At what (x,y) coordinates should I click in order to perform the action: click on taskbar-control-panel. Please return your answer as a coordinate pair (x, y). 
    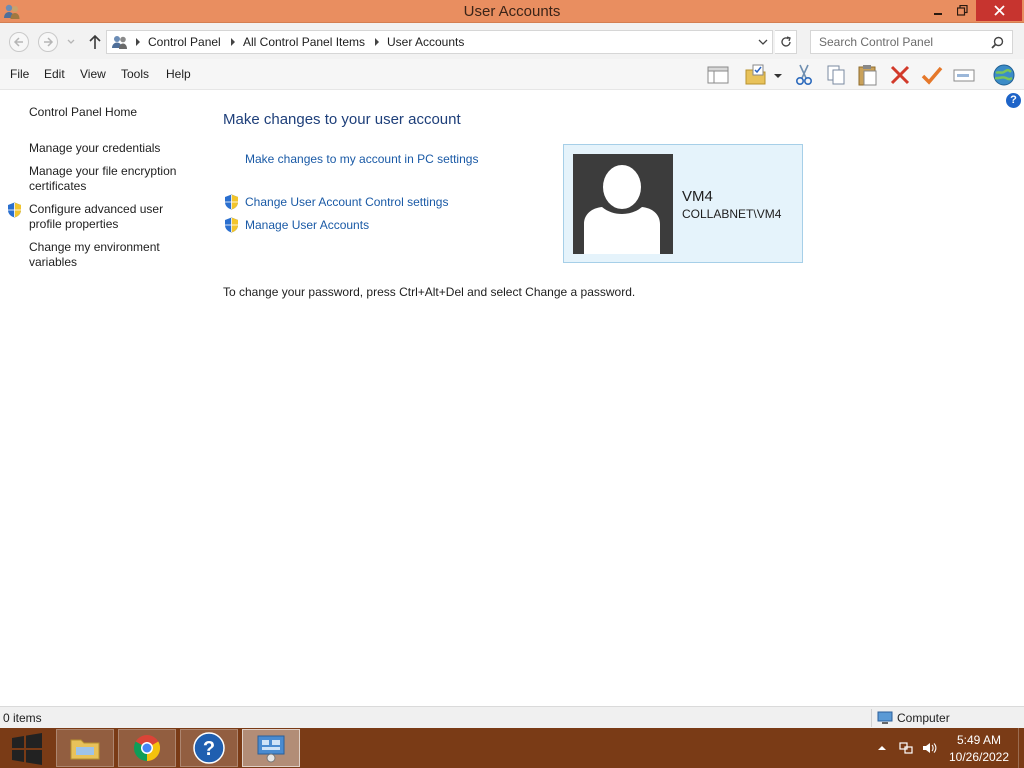
    Looking at the image, I should click on (271, 748).